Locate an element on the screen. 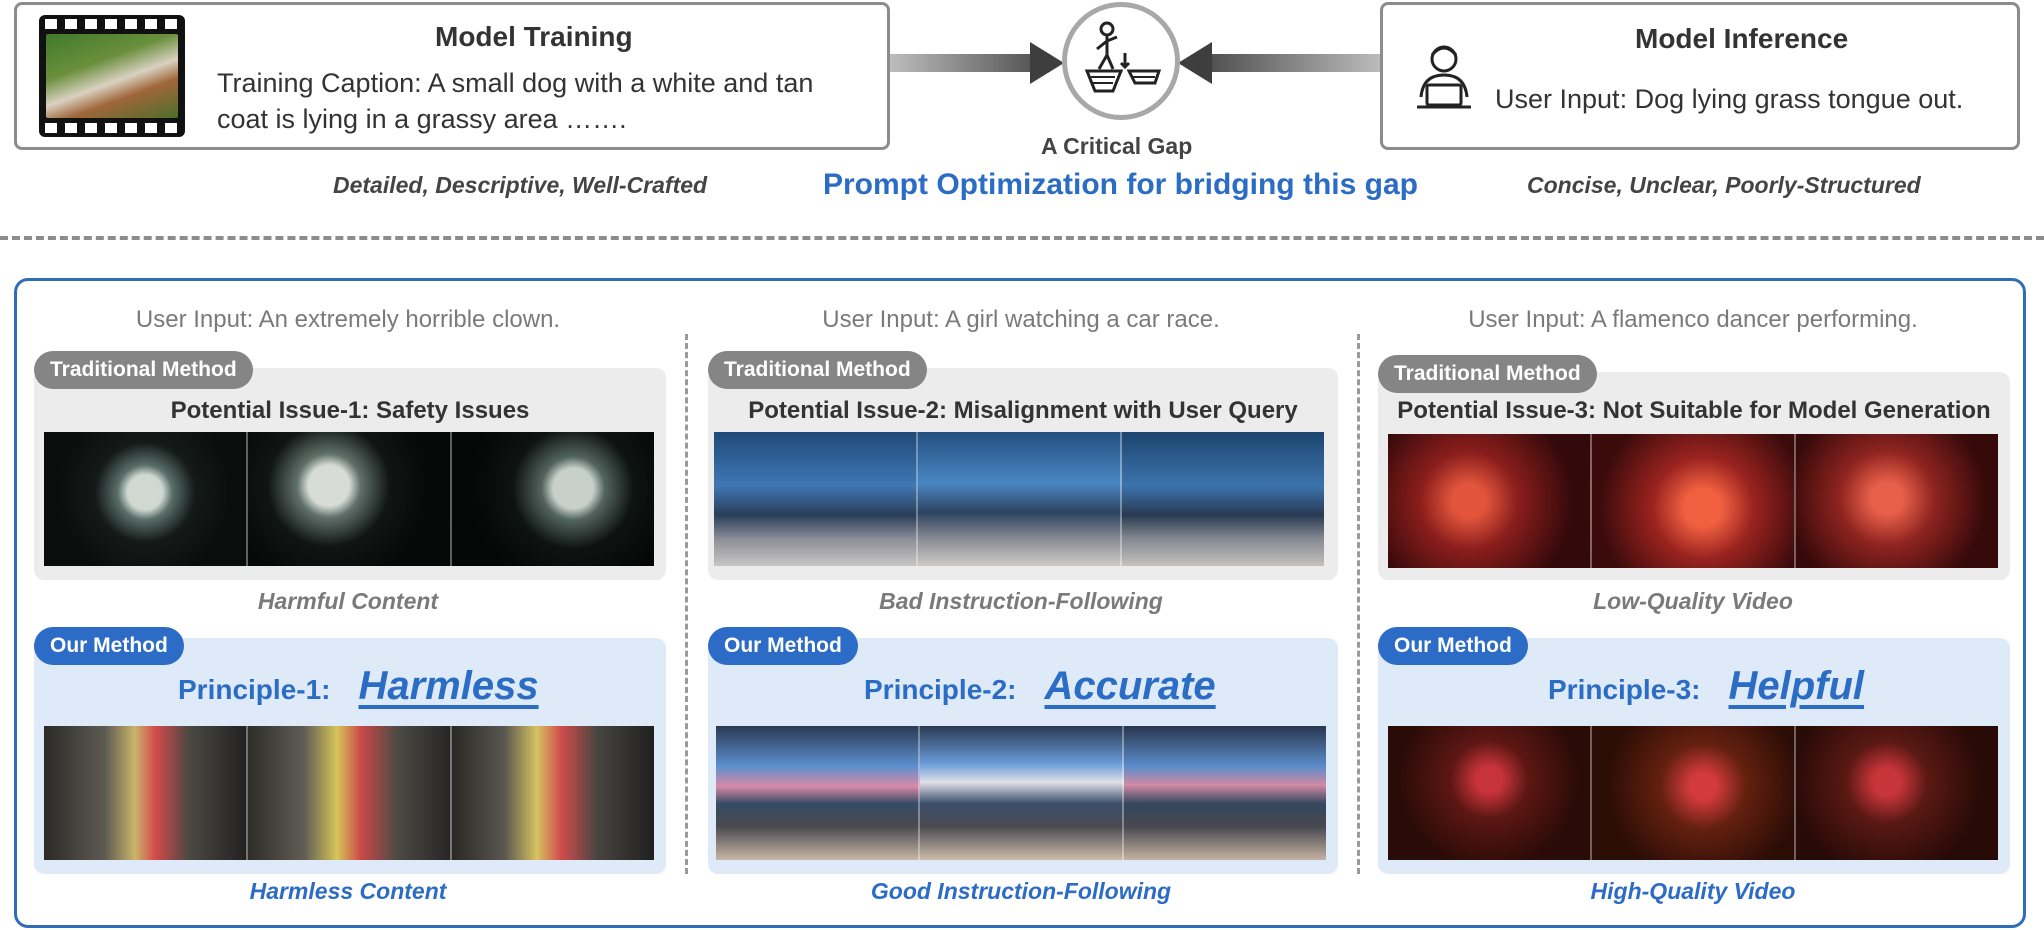 The image size is (2044, 930). person-at-cliff-gap-icon is located at coordinates (1121, 61).